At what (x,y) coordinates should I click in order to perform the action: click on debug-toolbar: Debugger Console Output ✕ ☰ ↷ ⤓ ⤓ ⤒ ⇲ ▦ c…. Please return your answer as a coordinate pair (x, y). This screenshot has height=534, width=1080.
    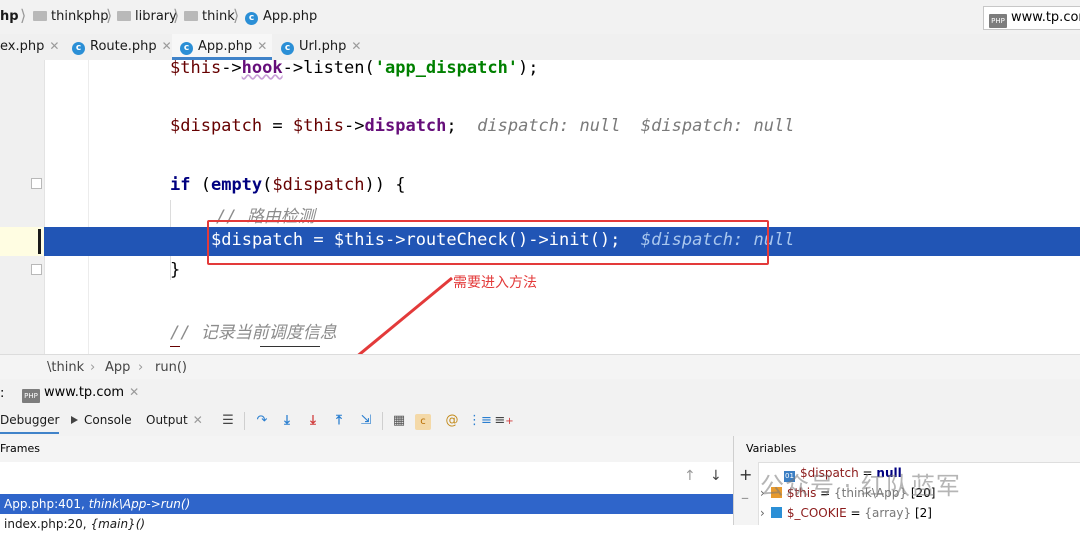
    Looking at the image, I should click on (540, 422).